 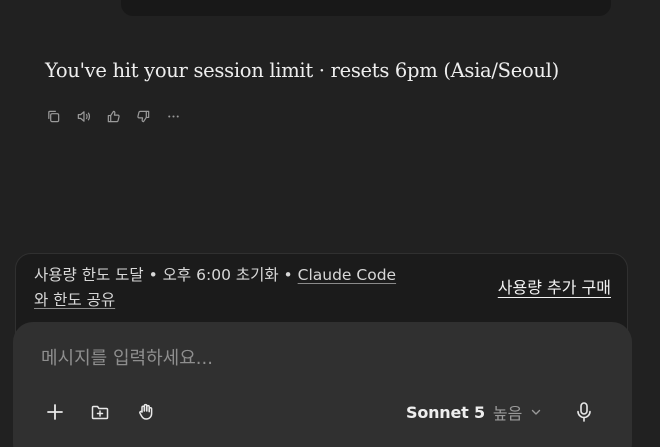 What do you see at coordinates (83, 116) in the screenshot?
I see `speaker-icon` at bounding box center [83, 116].